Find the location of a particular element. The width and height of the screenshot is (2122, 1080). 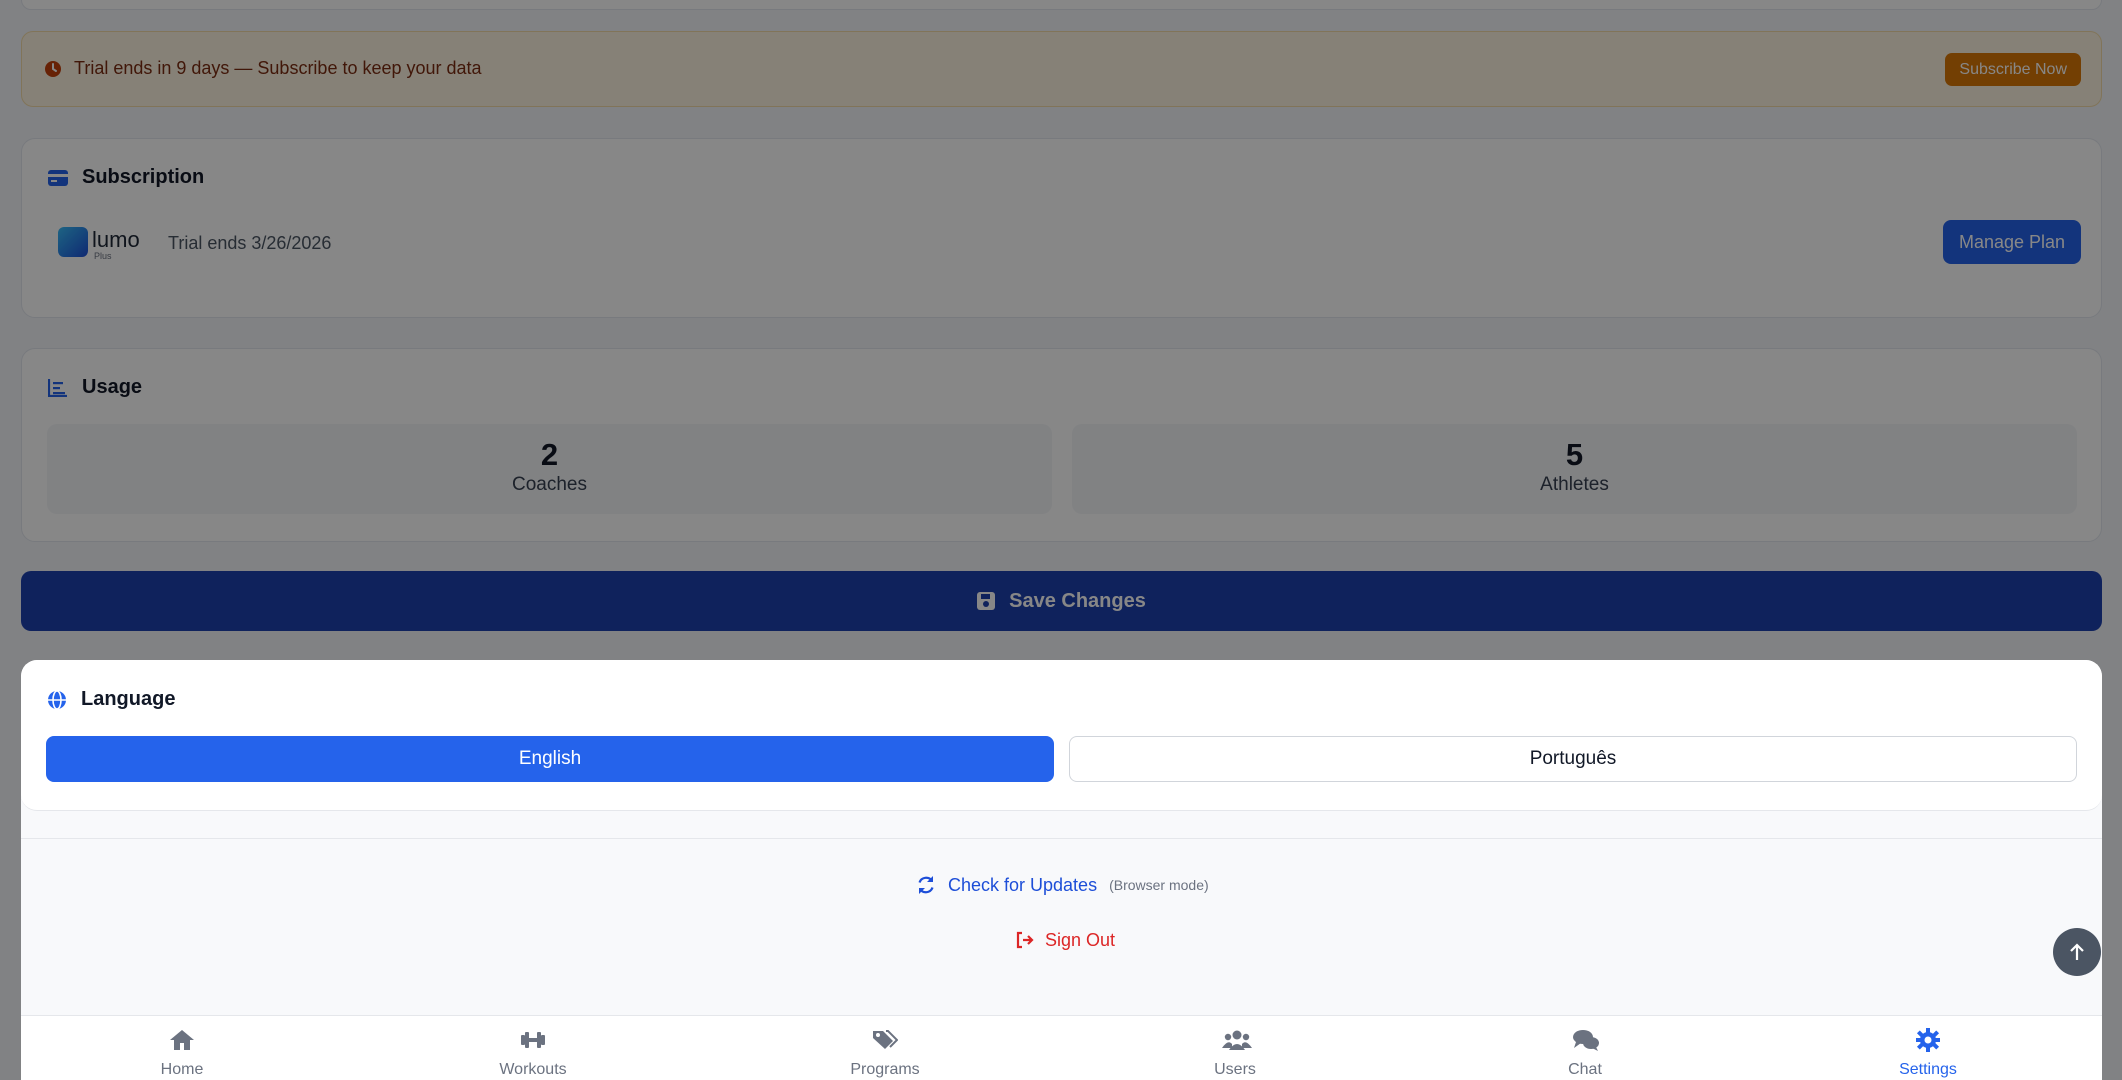

tags-icon is located at coordinates (885, 1039).